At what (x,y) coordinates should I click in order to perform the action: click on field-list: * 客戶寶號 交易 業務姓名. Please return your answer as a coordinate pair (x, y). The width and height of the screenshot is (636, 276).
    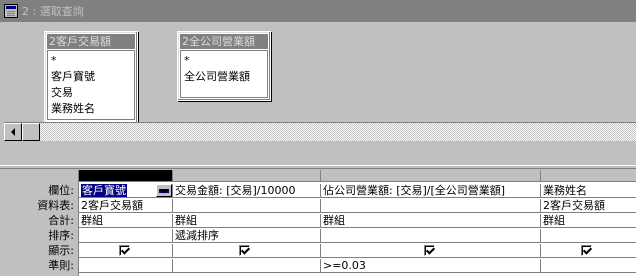
    Looking at the image, I should click on (91, 85).